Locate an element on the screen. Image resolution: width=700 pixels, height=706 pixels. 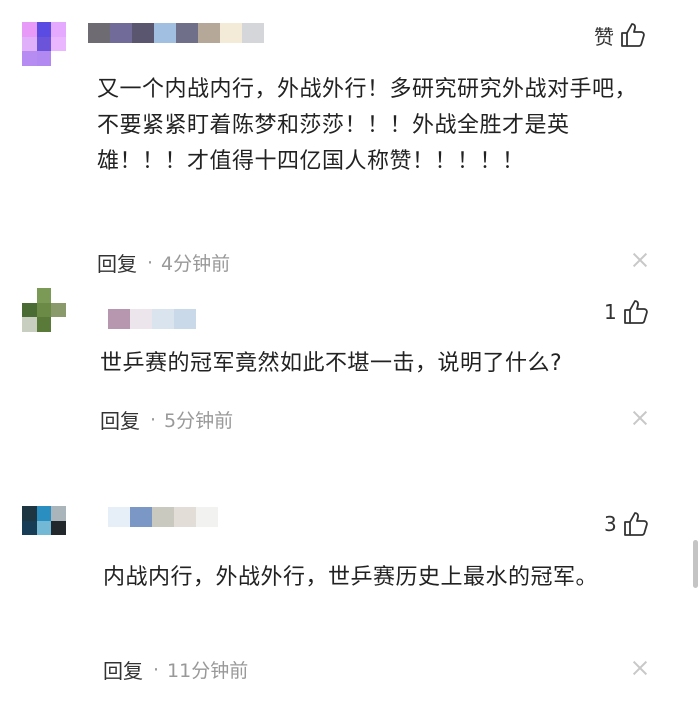
close-icon is located at coordinates (640, 668).